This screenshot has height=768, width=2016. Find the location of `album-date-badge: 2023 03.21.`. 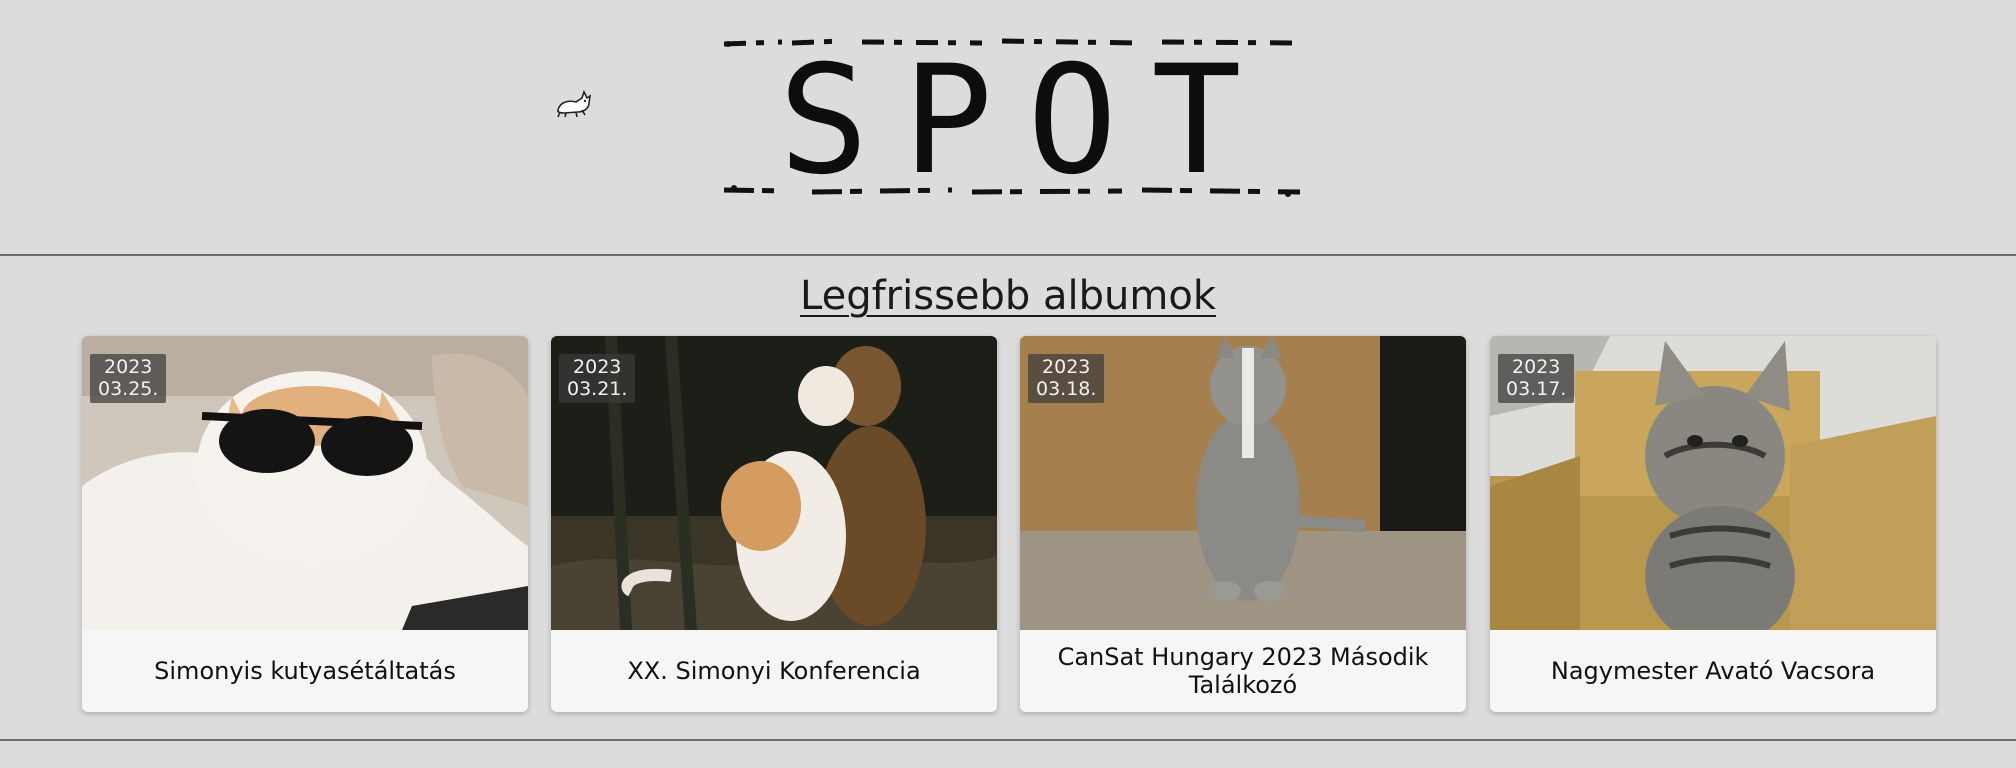

album-date-badge: 2023 03.21. is located at coordinates (597, 378).